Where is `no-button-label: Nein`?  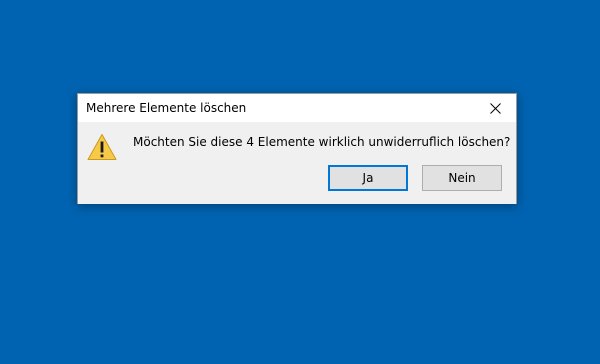 no-button-label: Nein is located at coordinates (462, 178).